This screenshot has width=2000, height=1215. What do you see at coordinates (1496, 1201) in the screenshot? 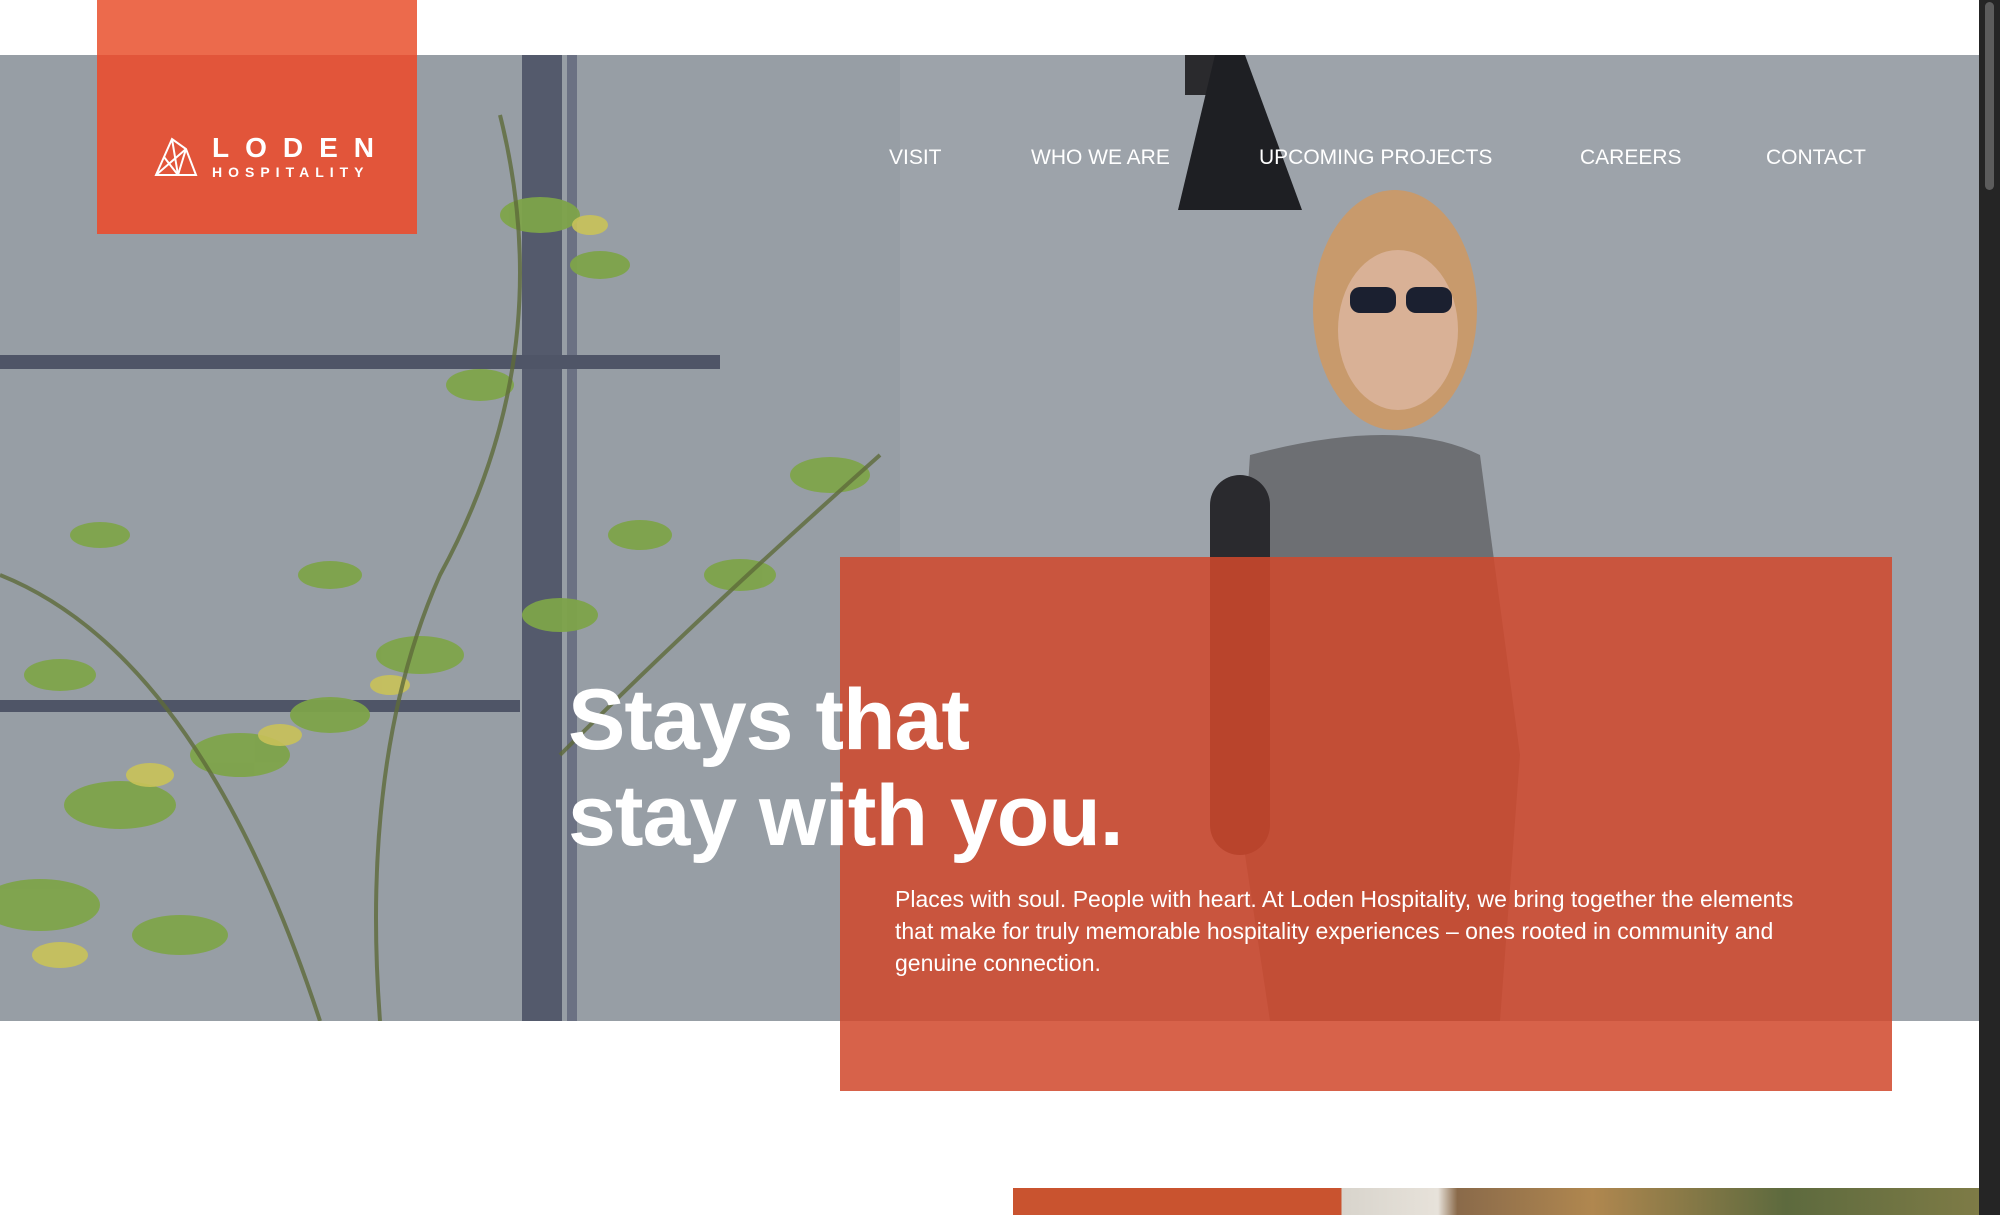
I see `next-section-image` at bounding box center [1496, 1201].